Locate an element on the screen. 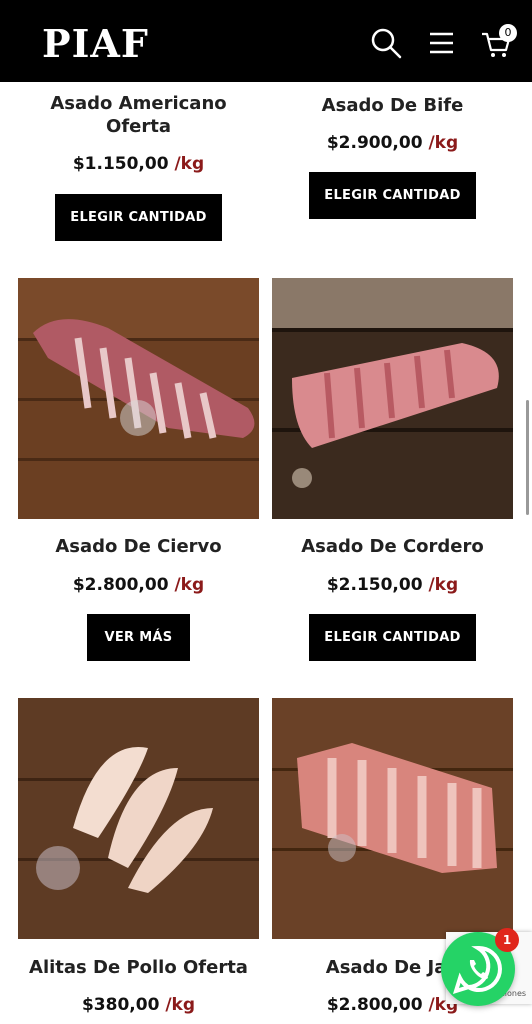  product-price: $2.800,00 /kg is located at coordinates (138, 585).